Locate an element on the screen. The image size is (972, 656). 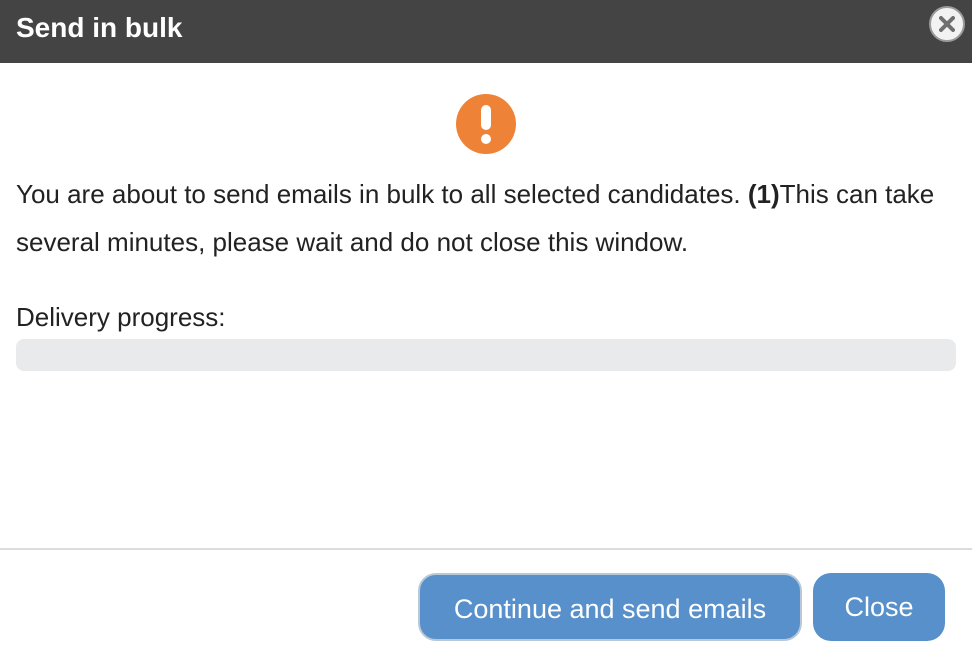
dialog-titlebar: Send in bulk is located at coordinates (486, 31).